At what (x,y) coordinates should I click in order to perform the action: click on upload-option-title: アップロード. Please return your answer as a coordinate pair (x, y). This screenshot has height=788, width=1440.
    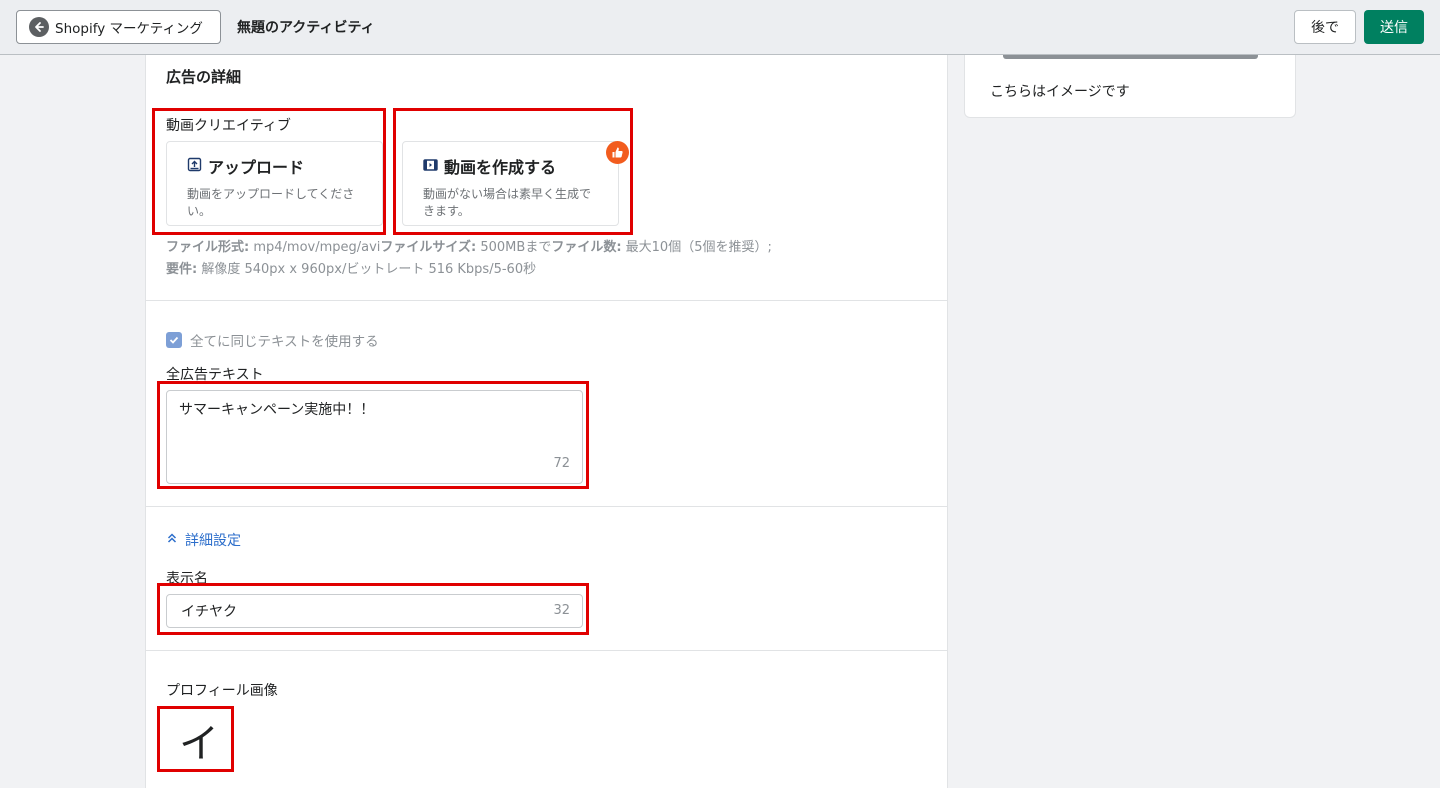
    Looking at the image, I should click on (256, 167).